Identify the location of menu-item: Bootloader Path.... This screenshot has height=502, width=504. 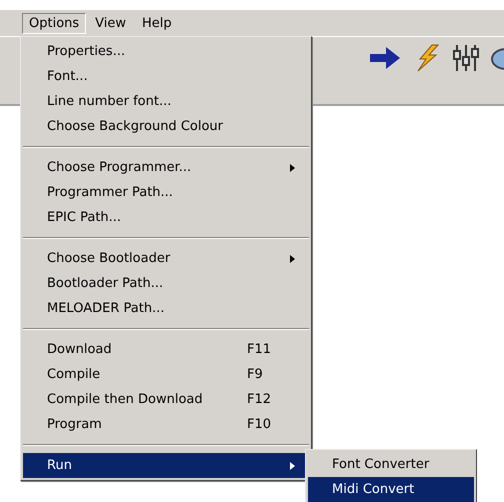
(166, 283).